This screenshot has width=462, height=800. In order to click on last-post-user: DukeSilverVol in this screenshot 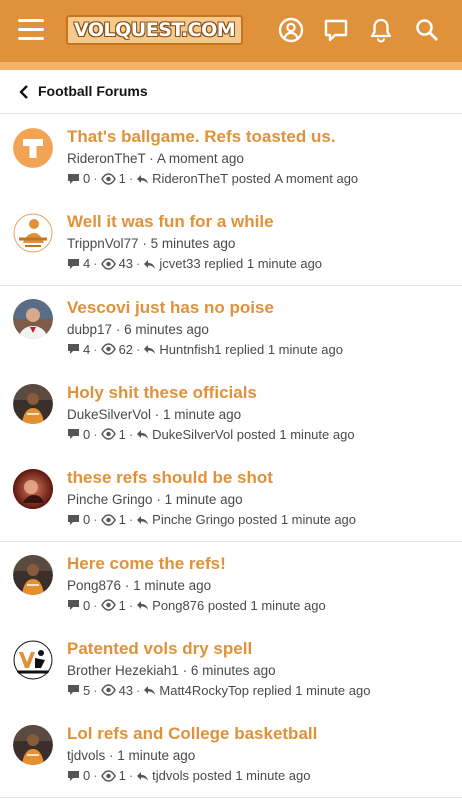, I will do `click(192, 434)`.